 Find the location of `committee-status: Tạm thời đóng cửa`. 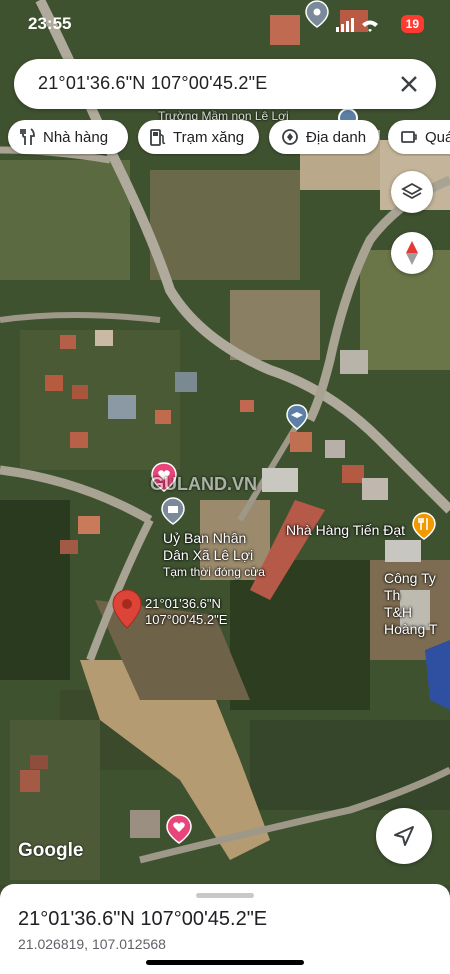

committee-status: Tạm thời đóng cửa is located at coordinates (214, 572).